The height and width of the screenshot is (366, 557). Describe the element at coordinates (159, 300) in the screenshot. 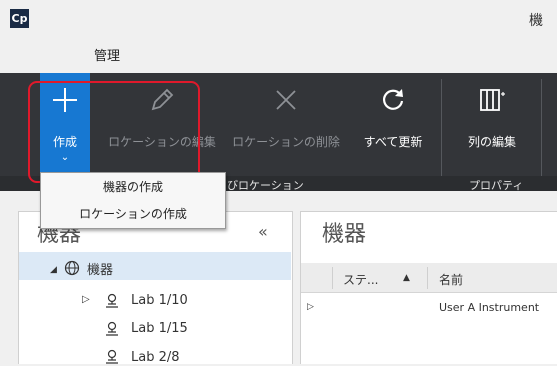

I see `tree-item-label: Lab 1/10` at that location.